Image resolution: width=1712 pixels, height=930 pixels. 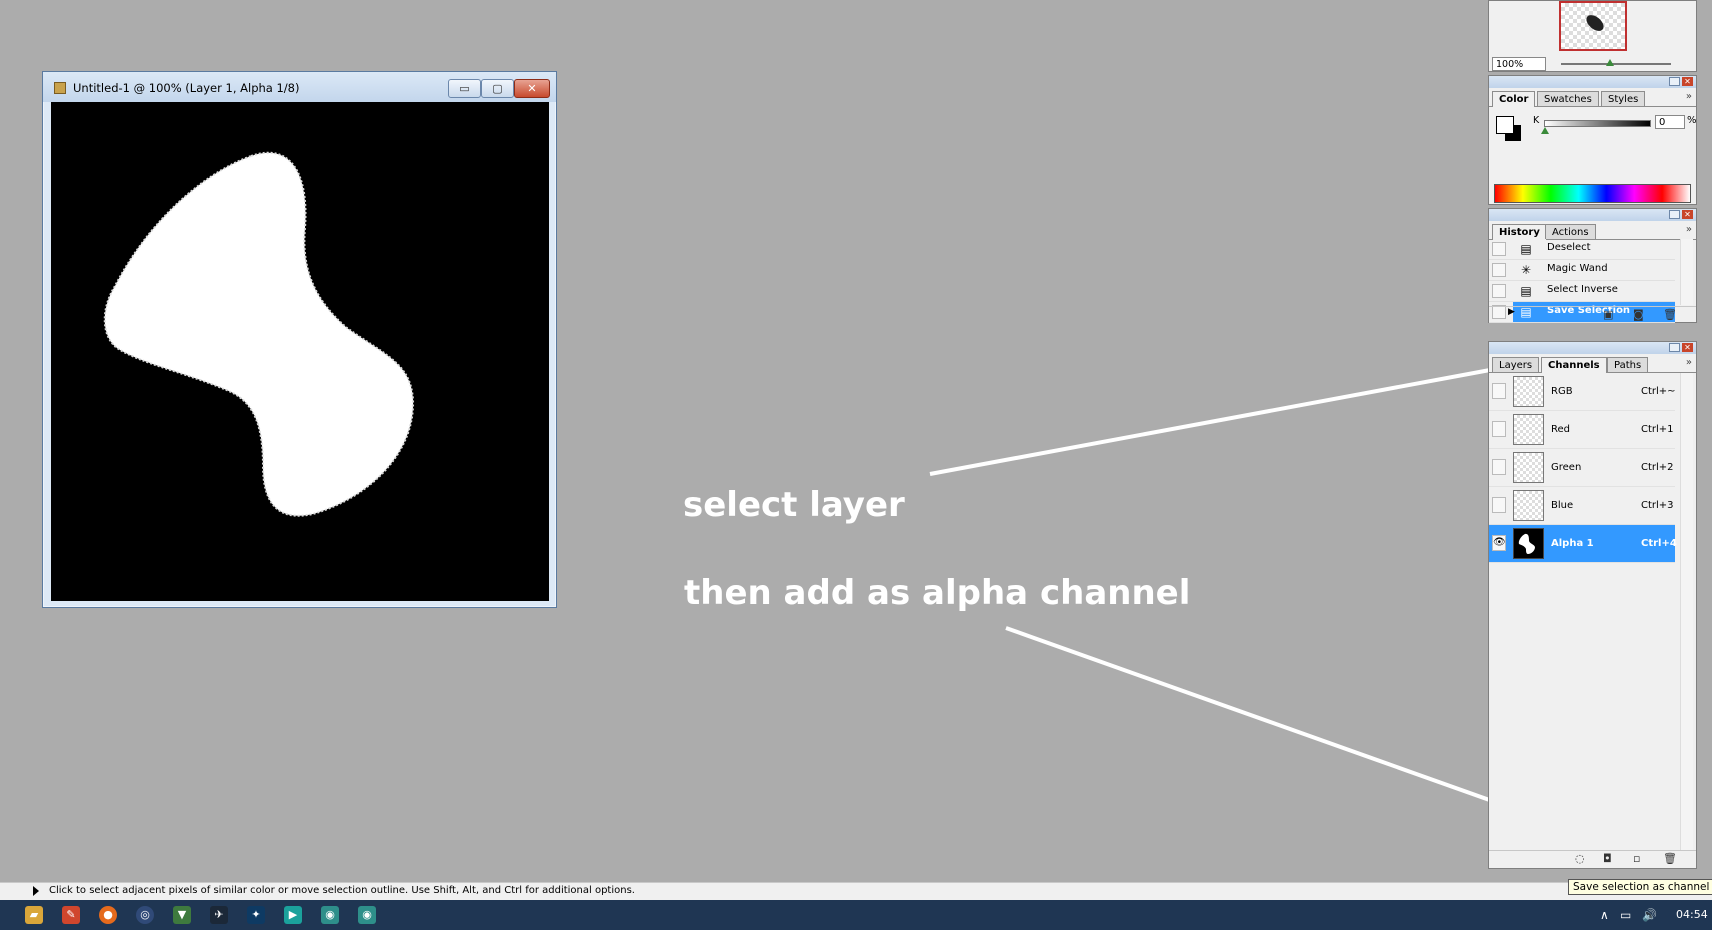 I want to click on tab-color: Color, so click(x=1514, y=99).